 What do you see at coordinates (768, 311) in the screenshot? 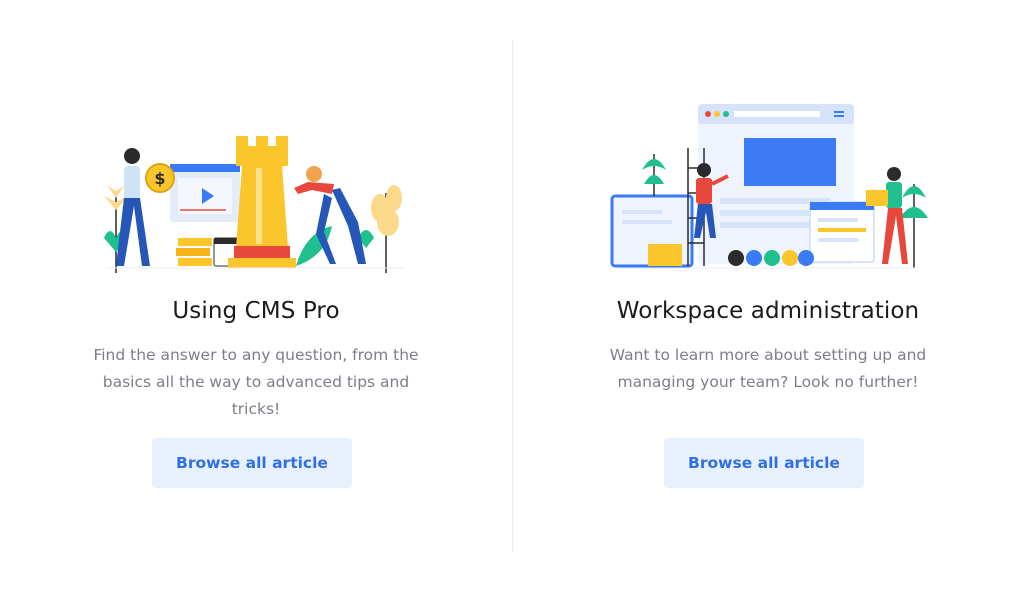
I see `card-title: Workspace administration` at bounding box center [768, 311].